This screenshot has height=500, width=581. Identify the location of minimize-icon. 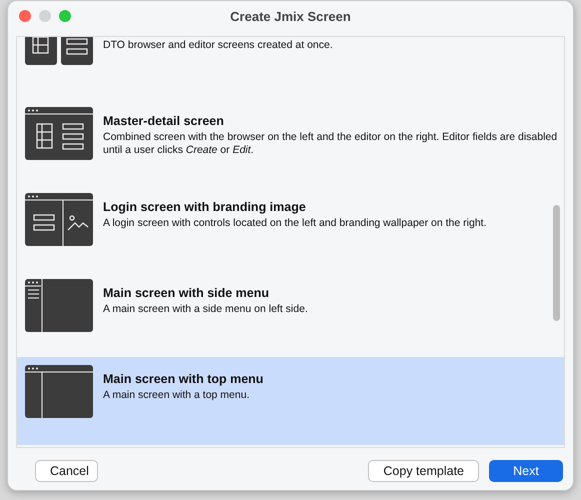
(45, 16).